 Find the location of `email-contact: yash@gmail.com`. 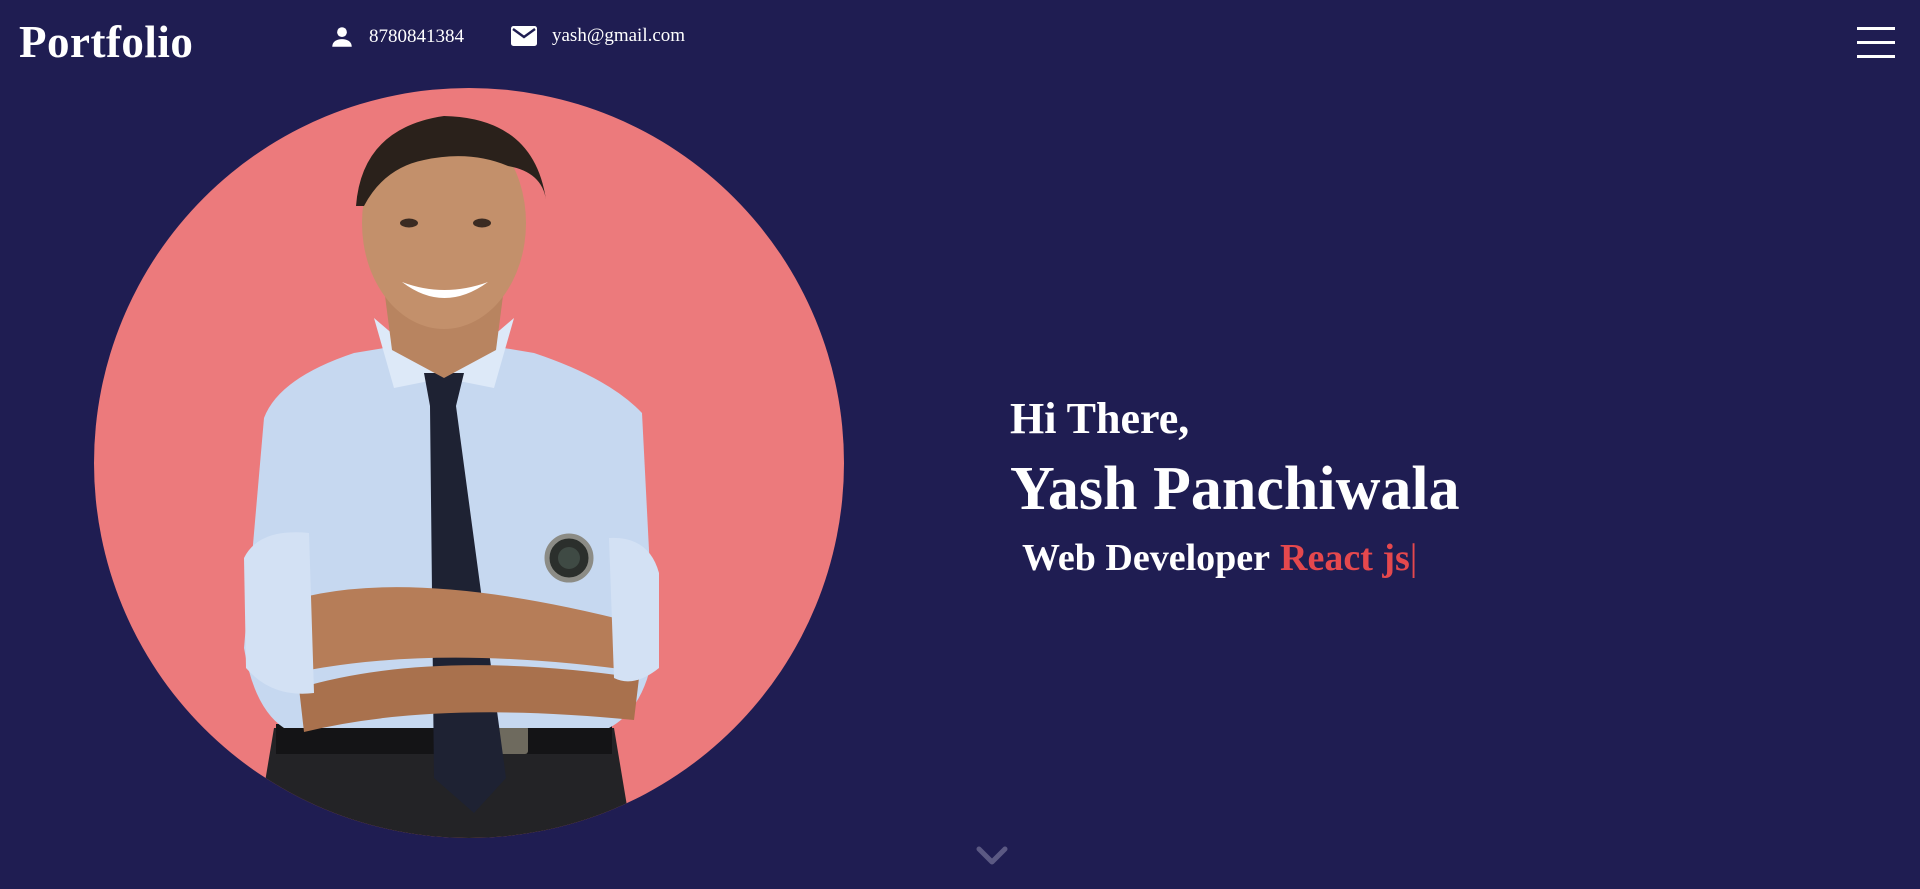

email-contact: yash@gmail.com is located at coordinates (597, 36).